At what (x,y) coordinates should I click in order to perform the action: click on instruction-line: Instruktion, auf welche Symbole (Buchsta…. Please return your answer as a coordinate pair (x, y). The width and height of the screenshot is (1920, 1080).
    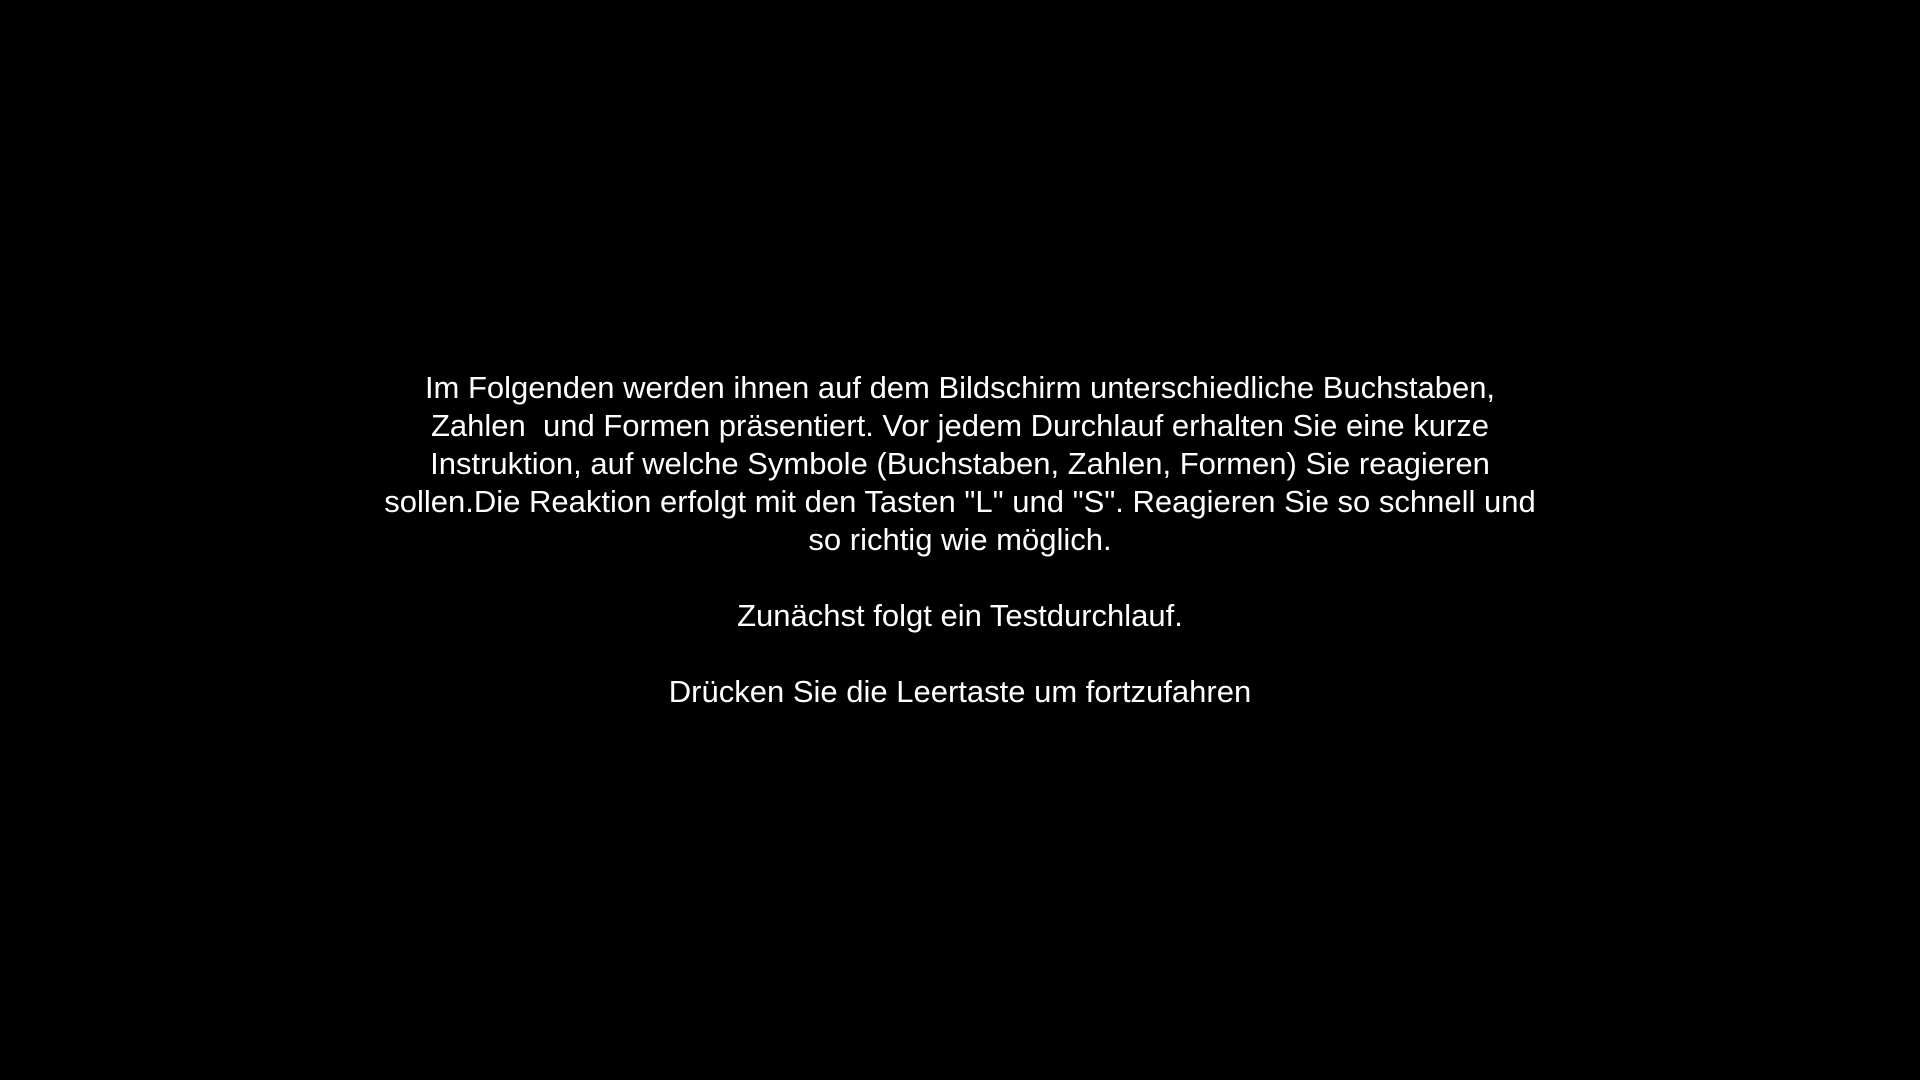
    Looking at the image, I should click on (960, 463).